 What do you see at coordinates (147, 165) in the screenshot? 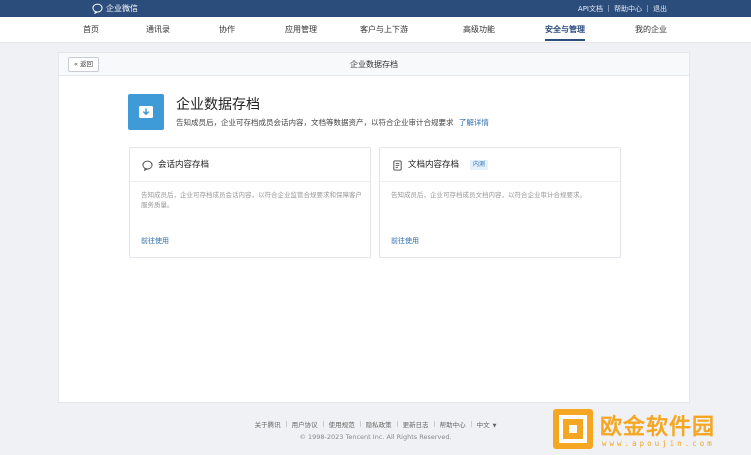
I see `chat-bubble-icon` at bounding box center [147, 165].